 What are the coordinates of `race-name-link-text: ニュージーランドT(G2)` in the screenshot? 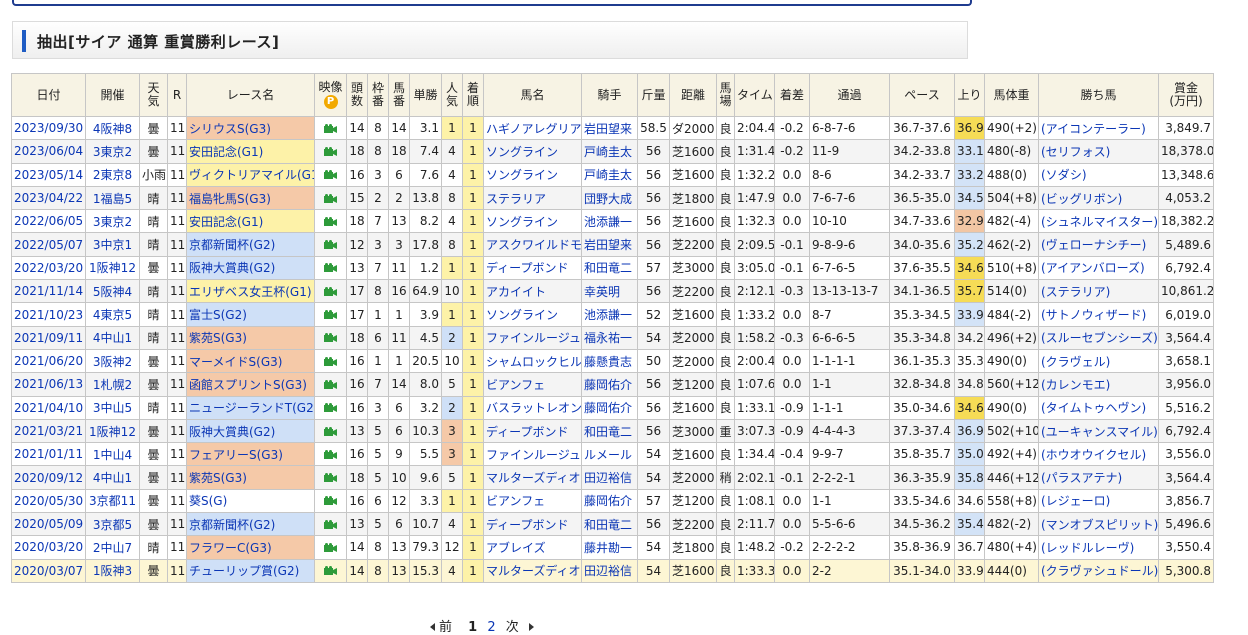 It's located at (251, 408).